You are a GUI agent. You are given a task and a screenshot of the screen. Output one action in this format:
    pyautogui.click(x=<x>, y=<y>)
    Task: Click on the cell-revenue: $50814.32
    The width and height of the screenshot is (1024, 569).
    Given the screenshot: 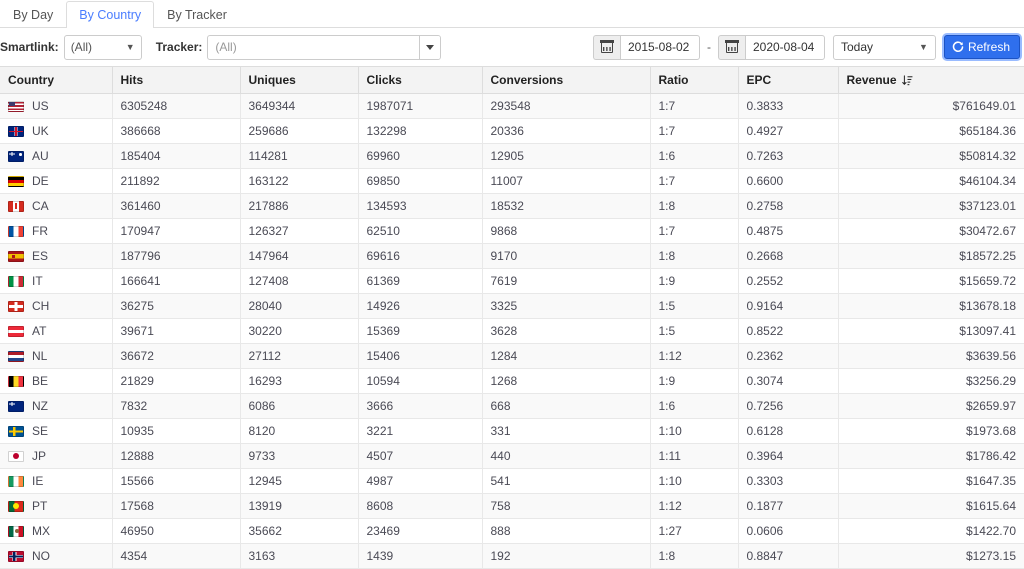 What is the action you would take?
    pyautogui.click(x=931, y=156)
    